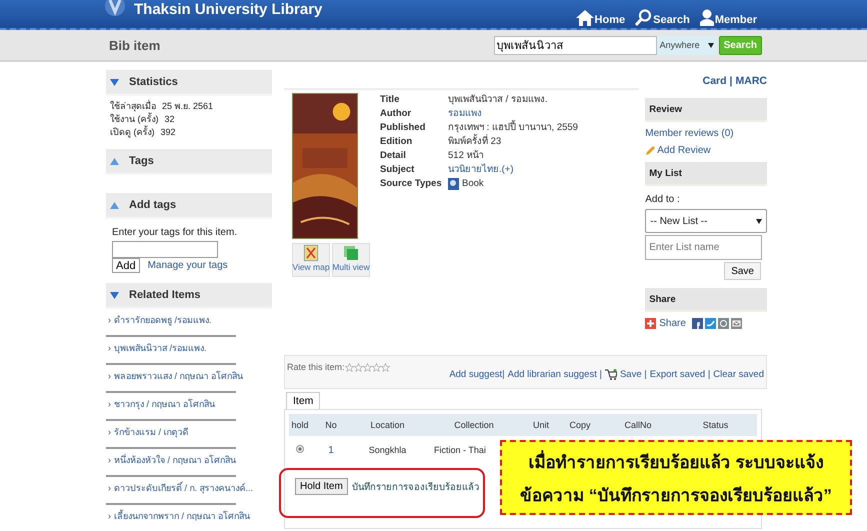 The height and width of the screenshot is (531, 867). I want to click on rate-label: Rate this item:, so click(316, 367).